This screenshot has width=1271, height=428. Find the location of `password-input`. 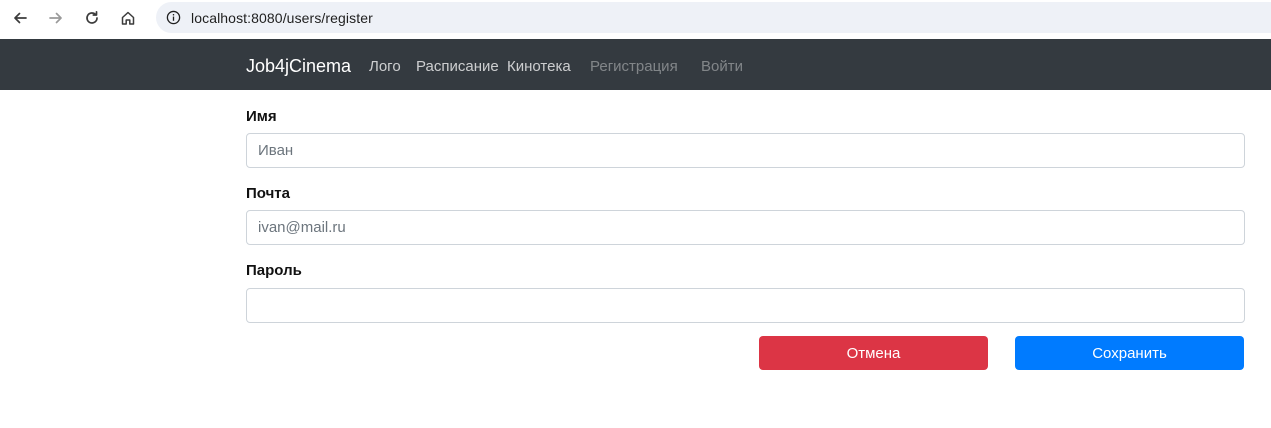

password-input is located at coordinates (745, 305).